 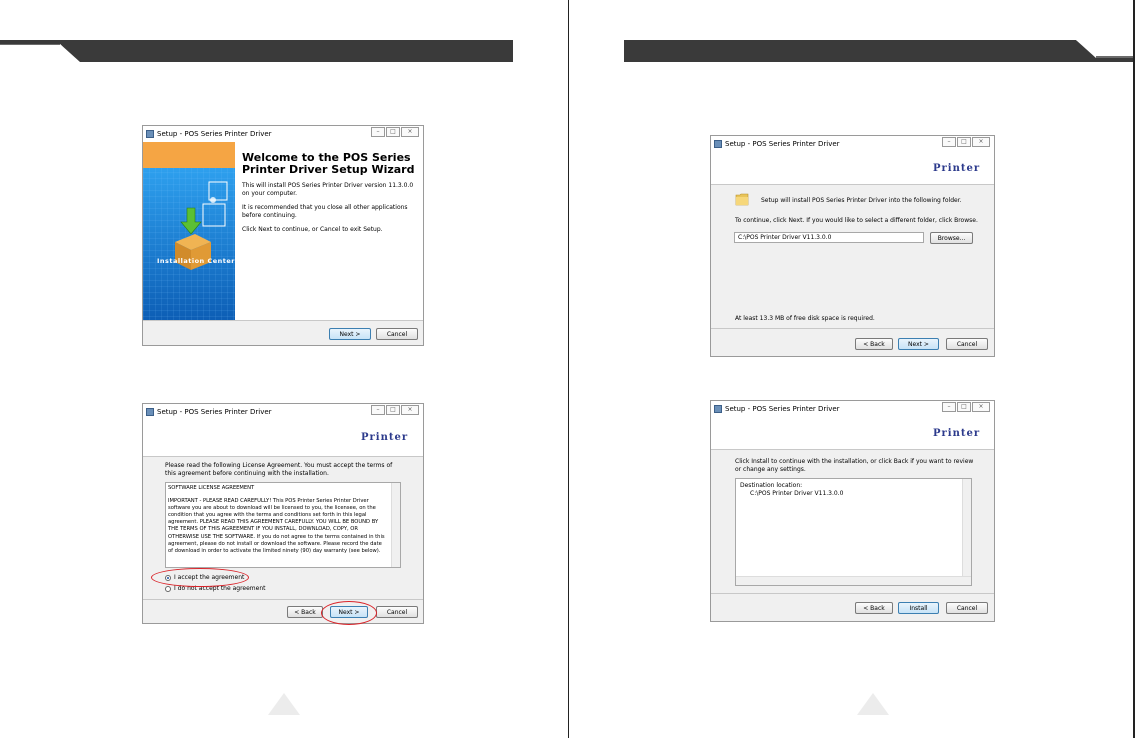 What do you see at coordinates (852, 449) in the screenshot?
I see `ready-header-divider` at bounding box center [852, 449].